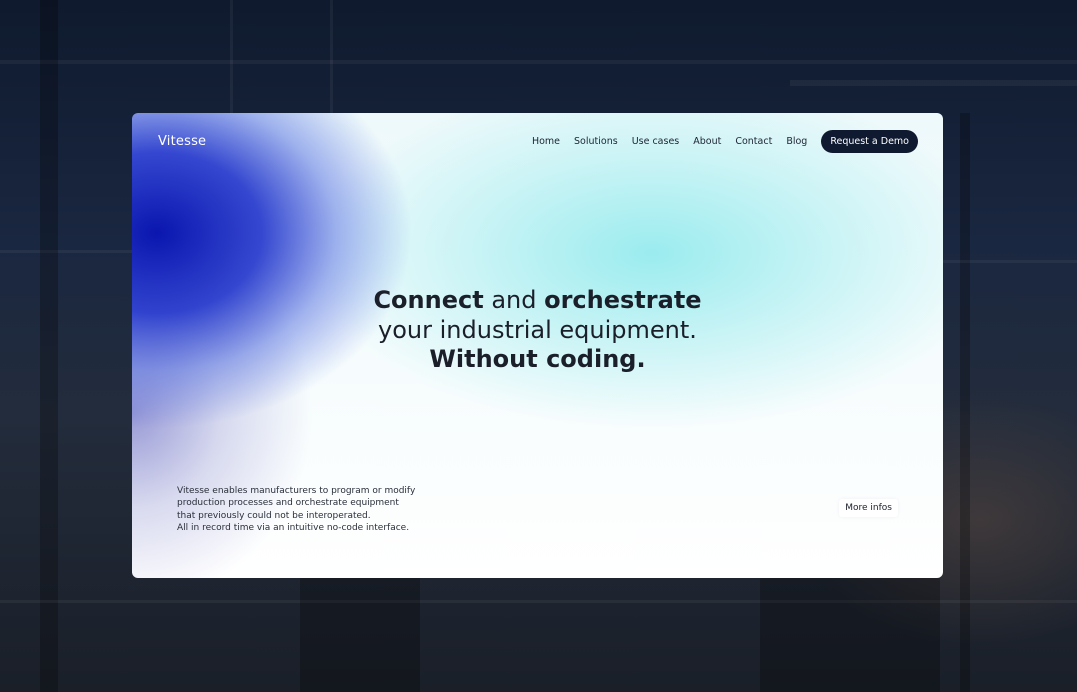  What do you see at coordinates (623, 300) in the screenshot?
I see `hero-orchestrate: orchestrate` at bounding box center [623, 300].